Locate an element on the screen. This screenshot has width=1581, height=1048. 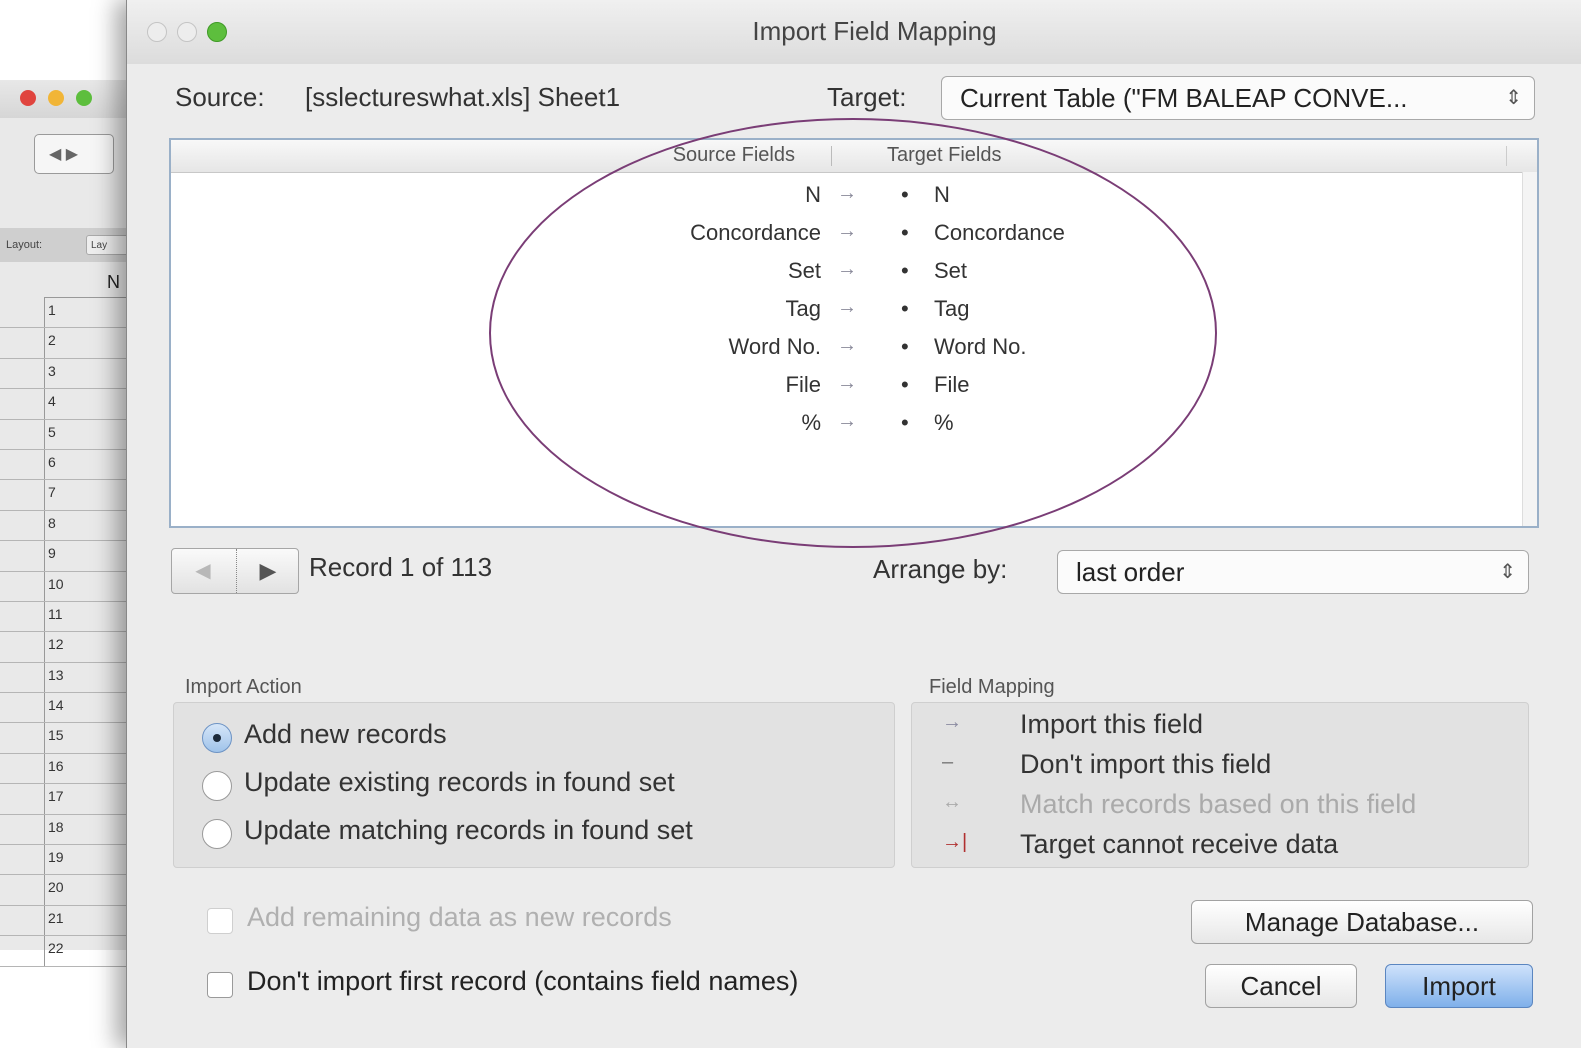
next-record-button: ▶ is located at coordinates (267, 571).